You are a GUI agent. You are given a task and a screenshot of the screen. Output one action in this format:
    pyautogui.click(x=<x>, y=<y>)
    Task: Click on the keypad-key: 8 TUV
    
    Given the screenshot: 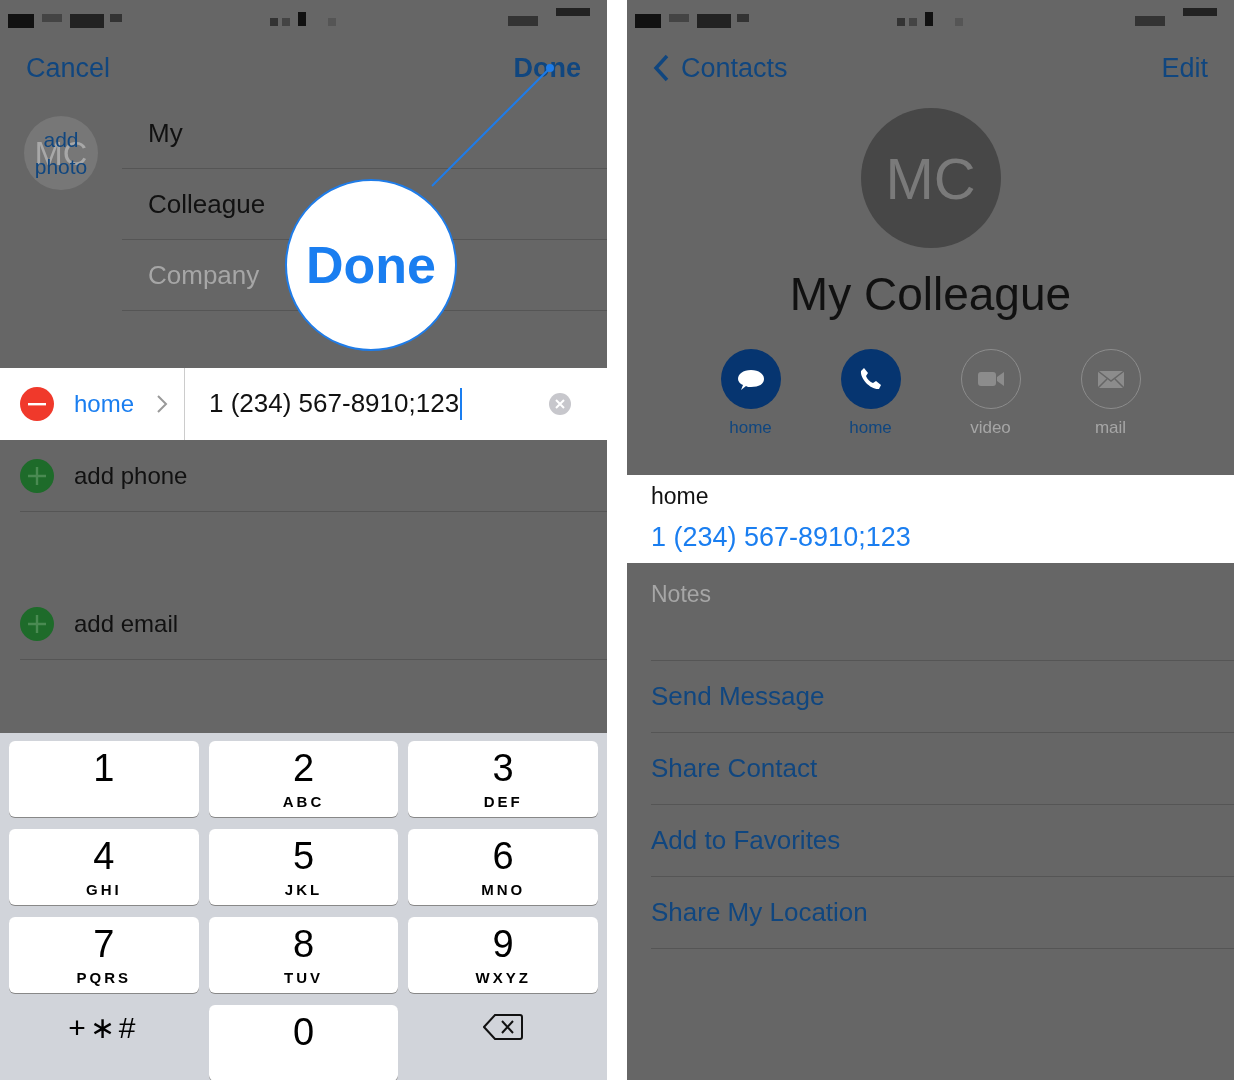 What is the action you would take?
    pyautogui.click(x=303, y=955)
    